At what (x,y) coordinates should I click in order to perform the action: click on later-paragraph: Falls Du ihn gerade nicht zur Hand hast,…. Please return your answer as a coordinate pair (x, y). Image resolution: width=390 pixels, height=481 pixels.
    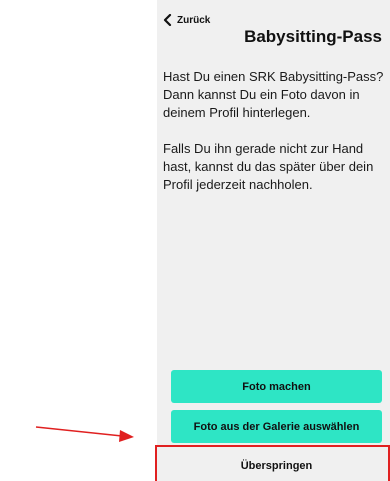
    Looking at the image, I should click on (268, 166).